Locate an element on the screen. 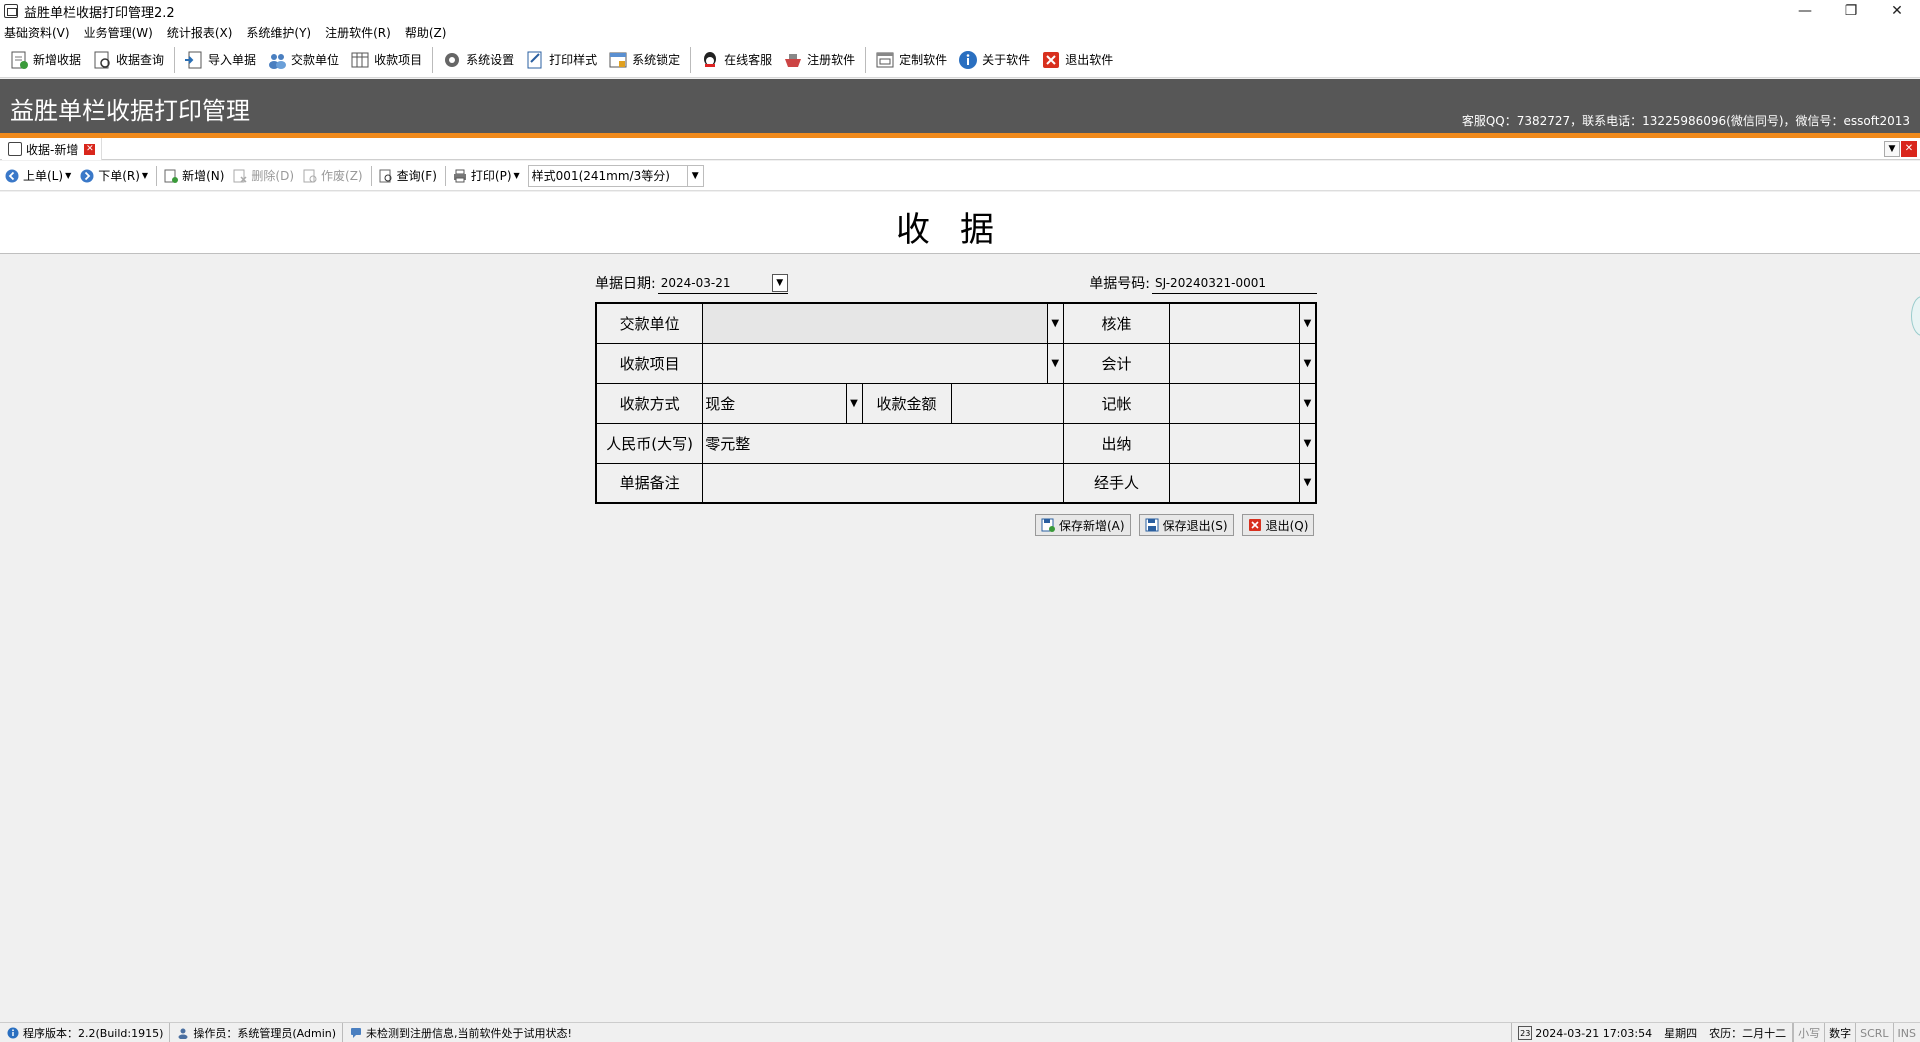 This screenshot has width=1920, height=1042. arrow-left-circle-icon is located at coordinates (12, 176).